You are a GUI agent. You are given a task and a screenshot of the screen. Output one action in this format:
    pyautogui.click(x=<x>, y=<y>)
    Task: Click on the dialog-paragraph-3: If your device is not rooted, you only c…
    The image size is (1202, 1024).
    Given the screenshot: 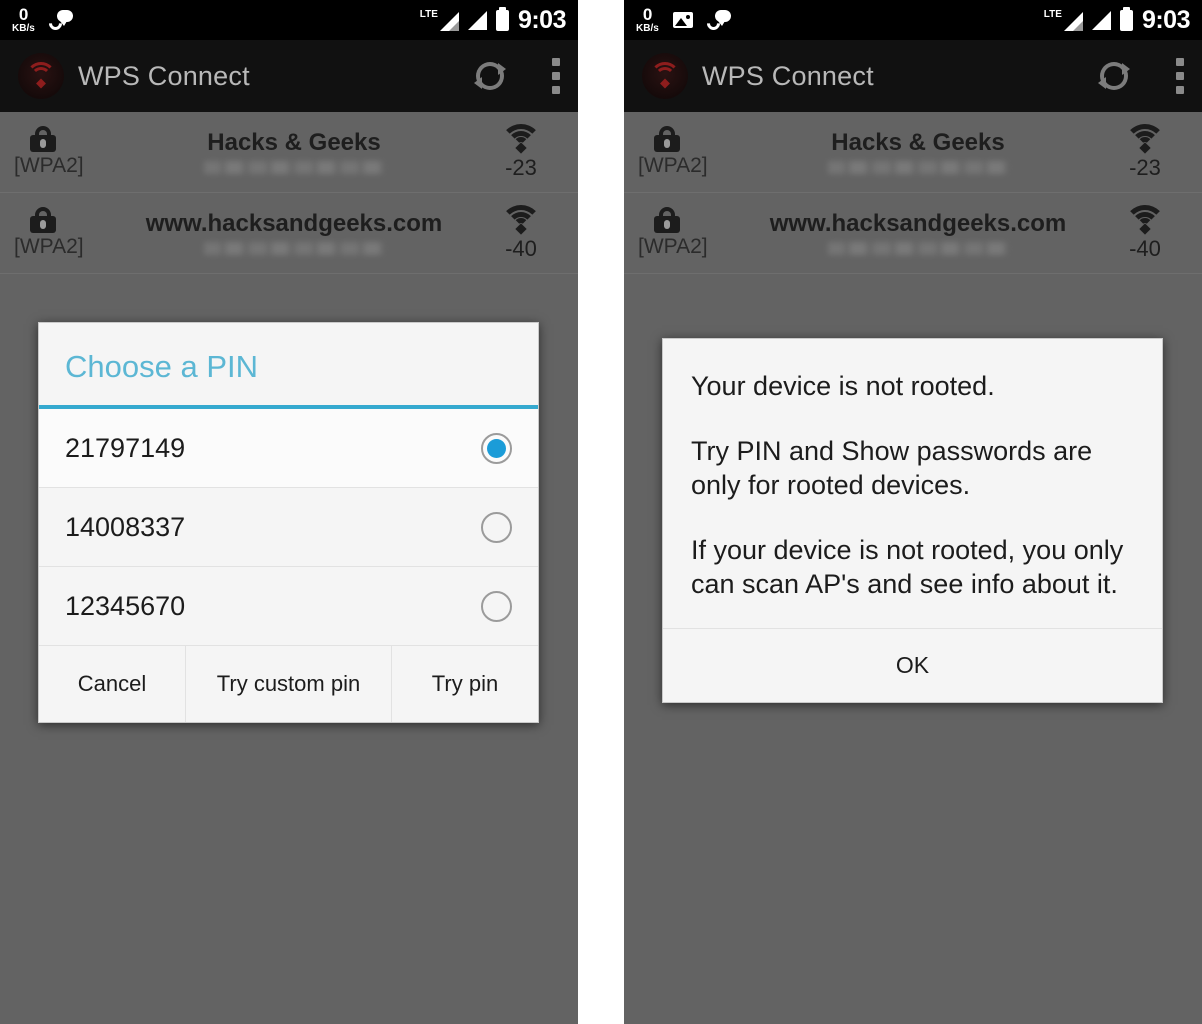 What is the action you would take?
    pyautogui.click(x=907, y=567)
    